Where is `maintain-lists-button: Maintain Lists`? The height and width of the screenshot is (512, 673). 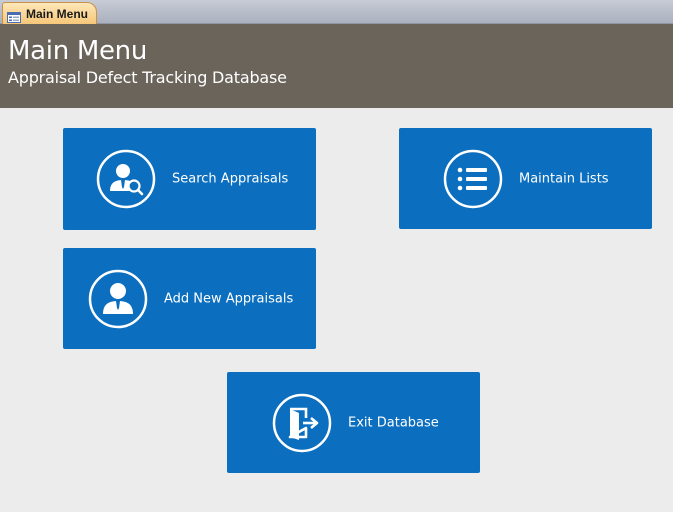
maintain-lists-button: Maintain Lists is located at coordinates (525, 178).